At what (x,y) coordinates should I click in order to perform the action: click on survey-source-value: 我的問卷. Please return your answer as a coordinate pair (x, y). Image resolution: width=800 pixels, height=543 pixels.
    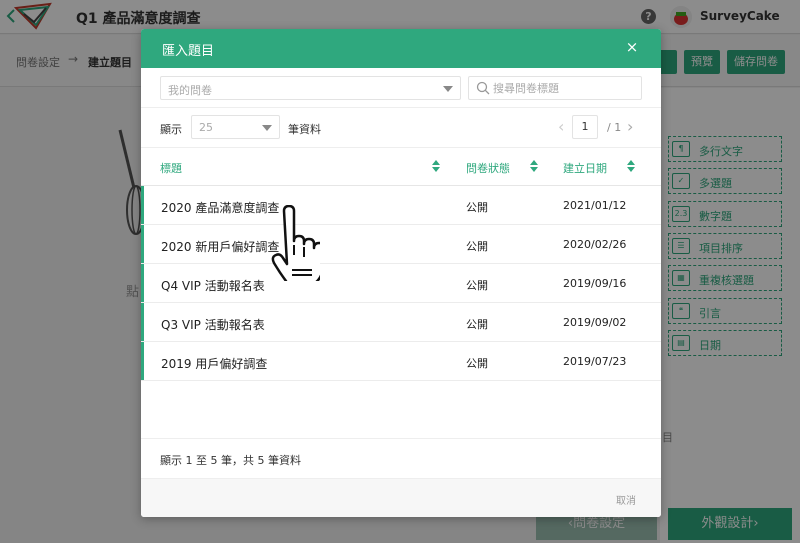
    Looking at the image, I should click on (190, 90).